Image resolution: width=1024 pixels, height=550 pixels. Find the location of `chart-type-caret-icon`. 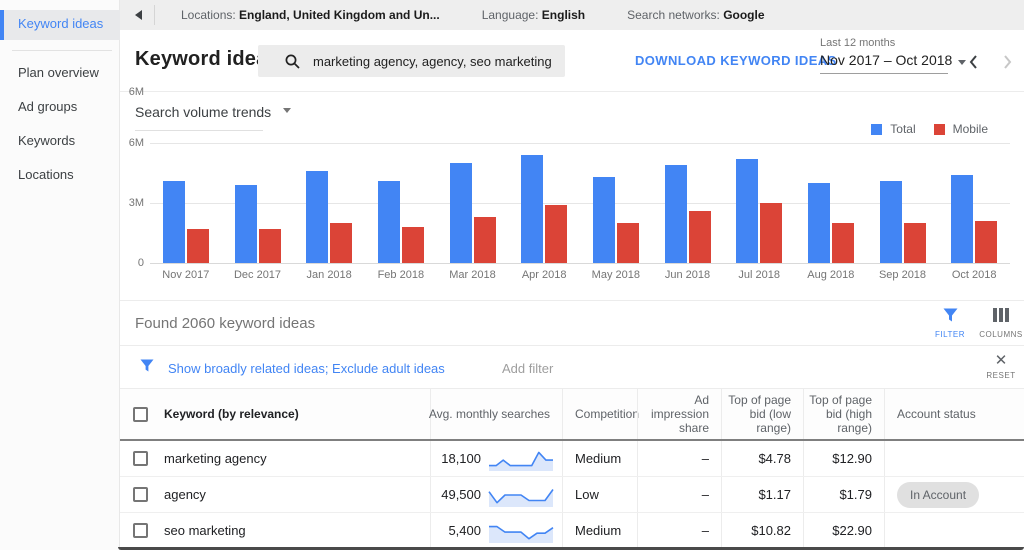

chart-type-caret-icon is located at coordinates (287, 112).